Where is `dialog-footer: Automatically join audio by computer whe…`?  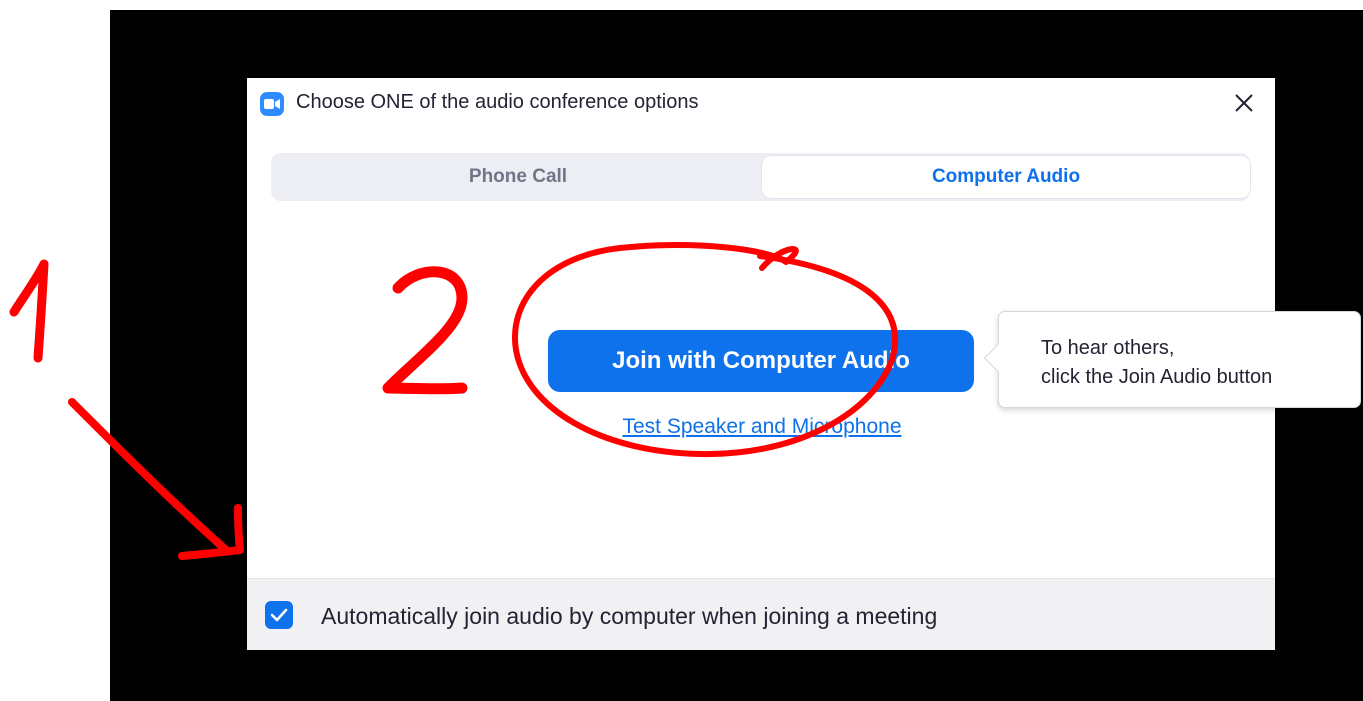 dialog-footer: Automatically join audio by computer whe… is located at coordinates (761, 614).